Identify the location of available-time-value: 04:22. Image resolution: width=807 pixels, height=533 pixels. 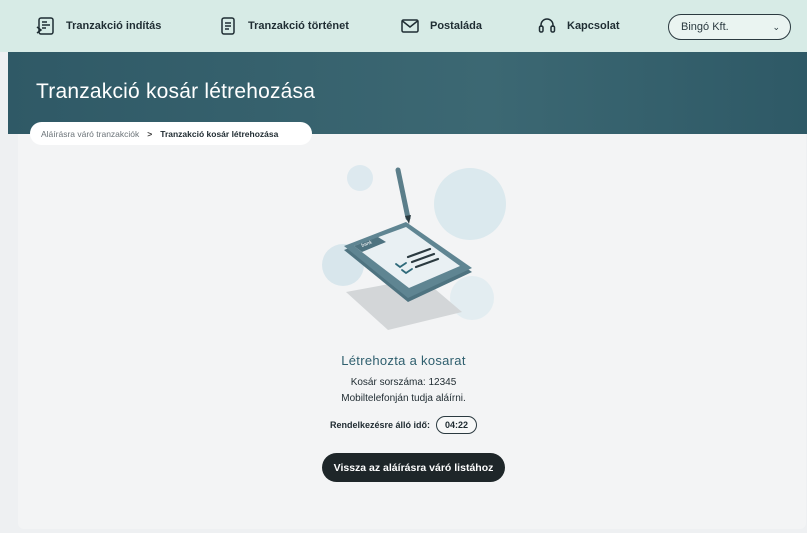
(457, 425).